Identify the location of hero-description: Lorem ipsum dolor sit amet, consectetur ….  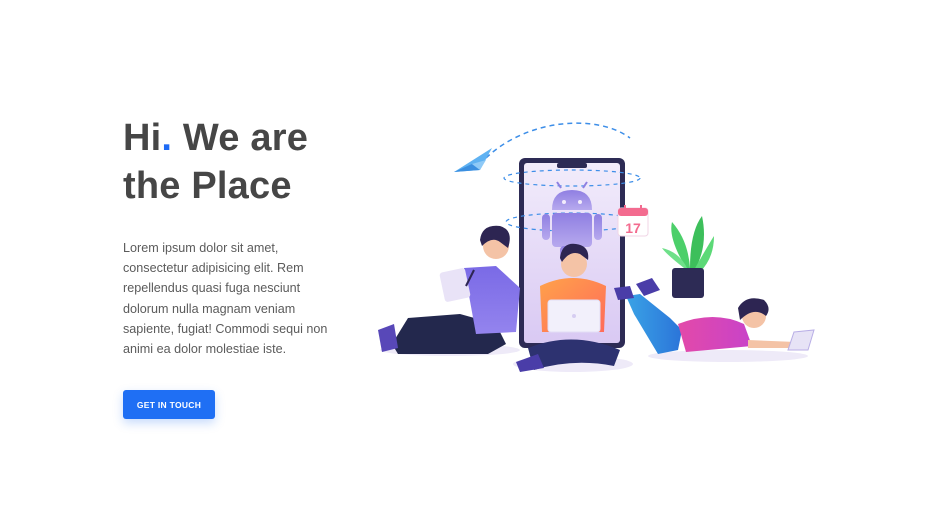
(225, 299).